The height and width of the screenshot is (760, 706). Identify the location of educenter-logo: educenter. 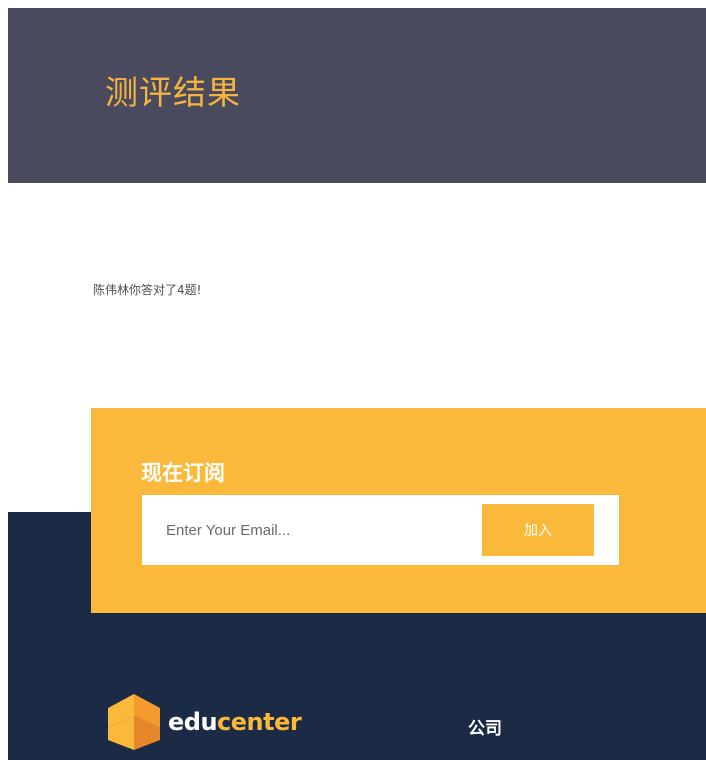
(211, 722).